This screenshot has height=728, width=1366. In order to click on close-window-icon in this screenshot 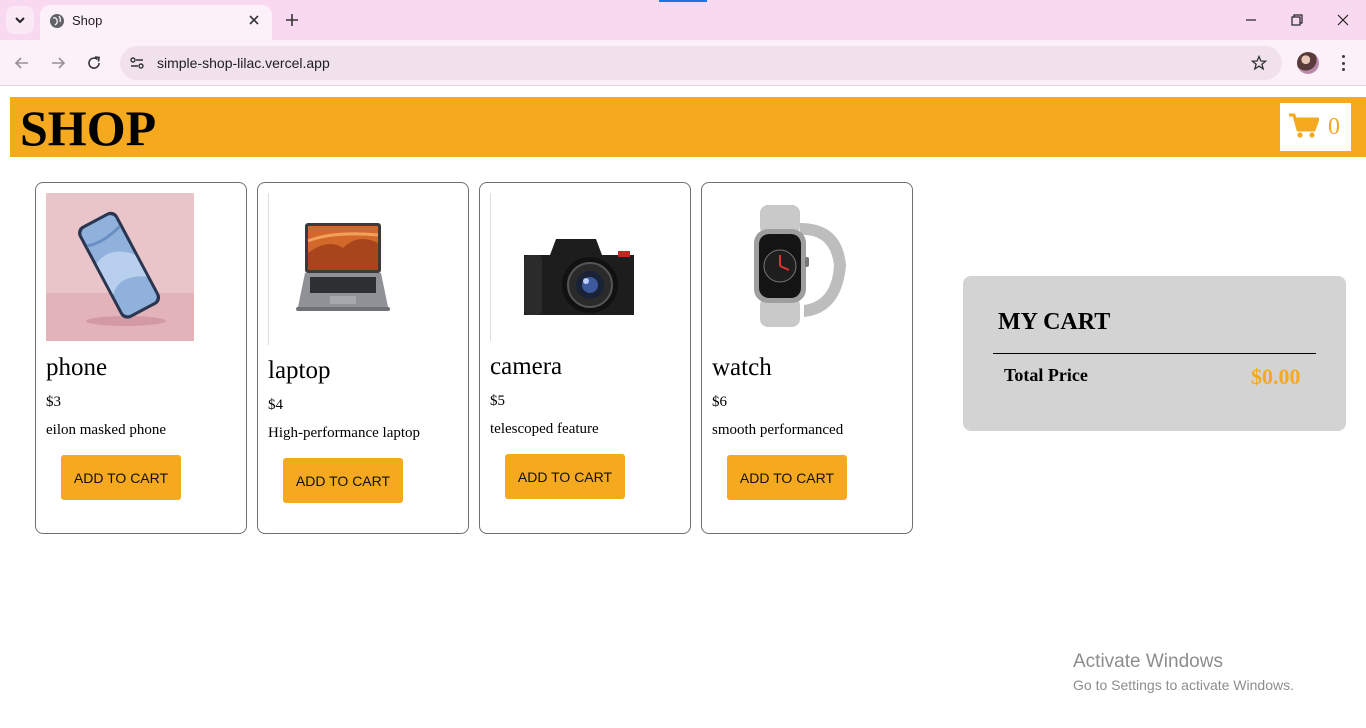, I will do `click(1343, 20)`.